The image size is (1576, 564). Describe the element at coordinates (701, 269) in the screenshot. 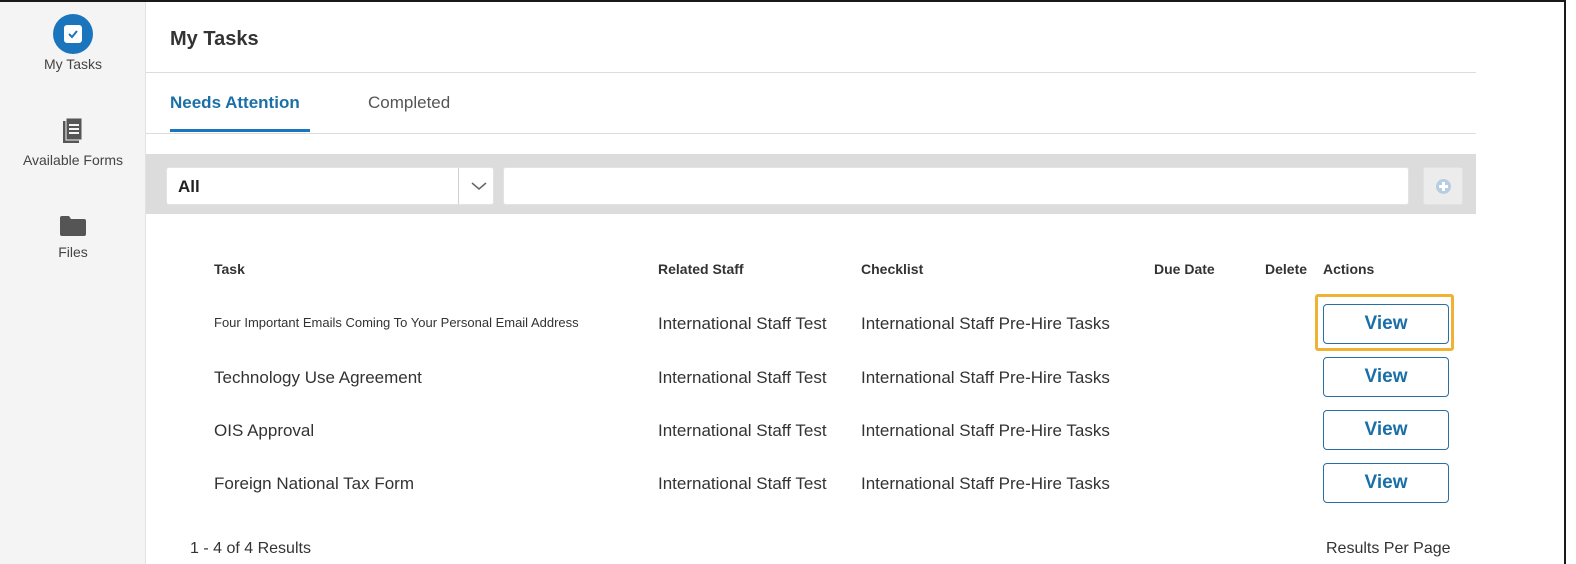

I see `column-header-related-staff: Related Staff` at that location.